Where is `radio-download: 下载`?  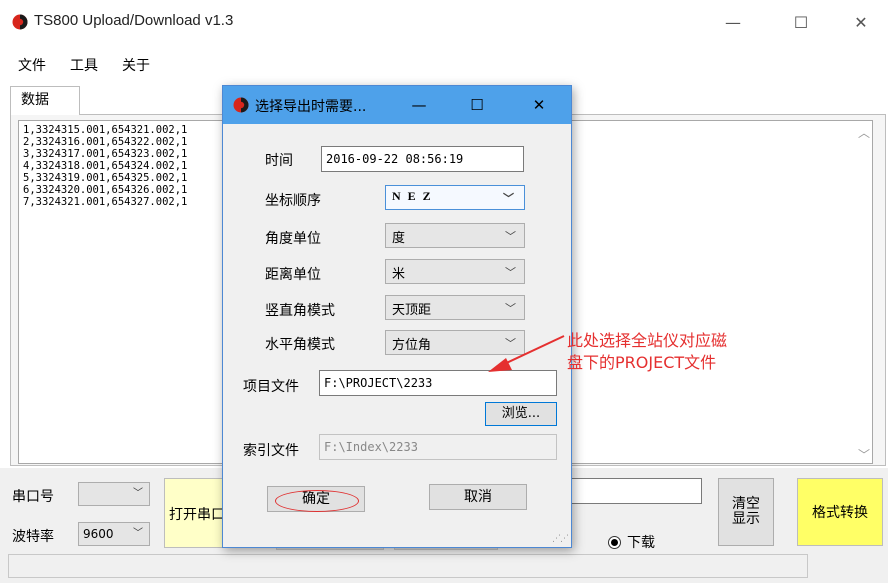
radio-download: 下载 is located at coordinates (631, 542).